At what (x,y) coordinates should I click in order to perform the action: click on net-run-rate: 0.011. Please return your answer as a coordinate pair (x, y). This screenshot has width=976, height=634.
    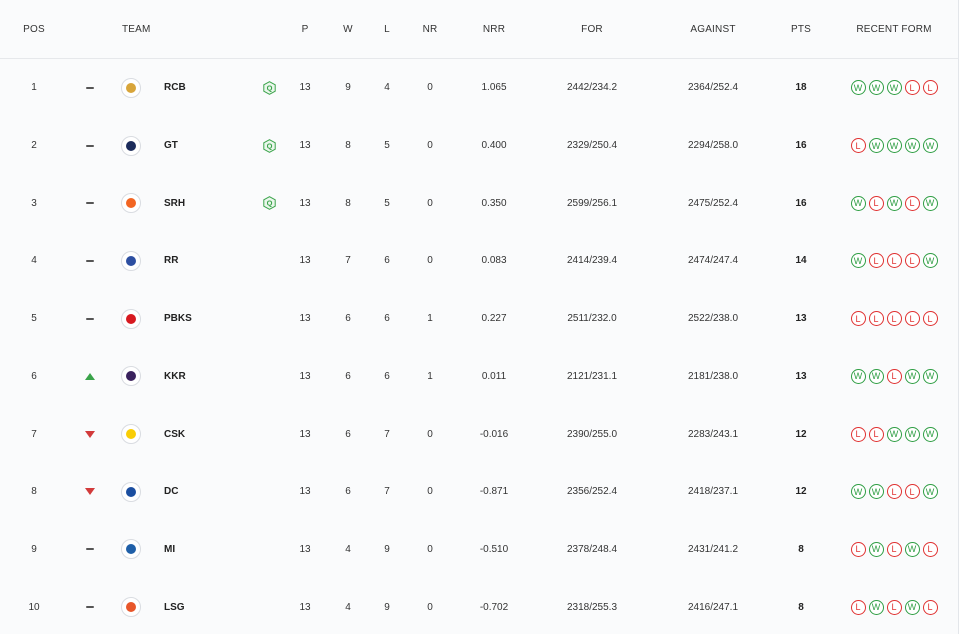
    Looking at the image, I should click on (494, 376).